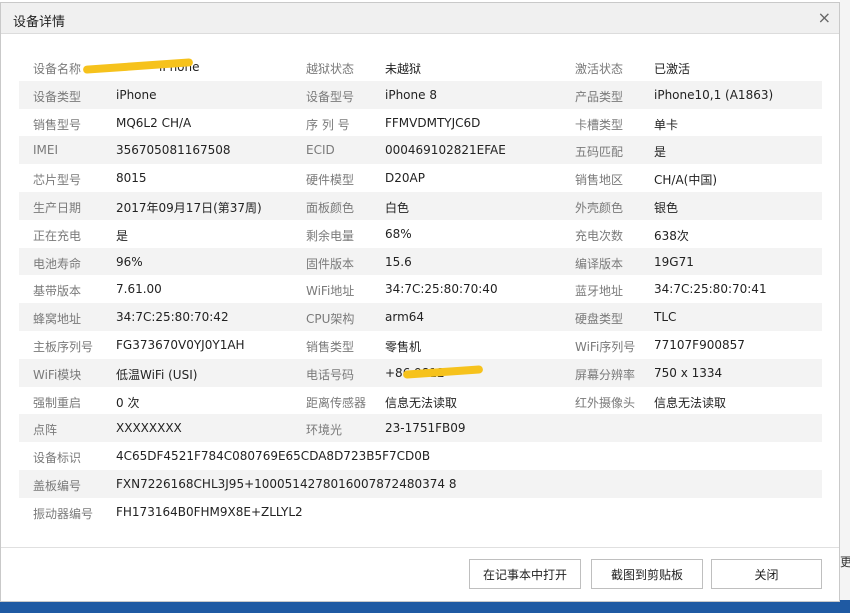  I want to click on field-label: 产品类型, so click(599, 96).